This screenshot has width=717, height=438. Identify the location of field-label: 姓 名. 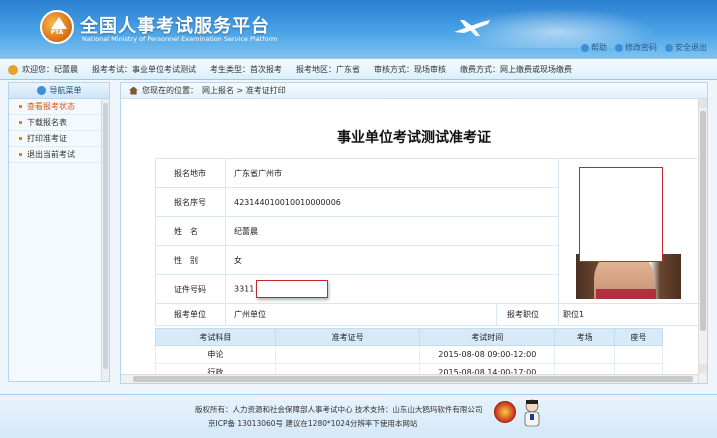
(190, 231).